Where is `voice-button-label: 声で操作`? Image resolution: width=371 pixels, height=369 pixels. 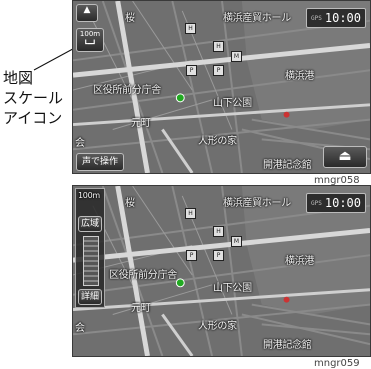 voice-button-label: 声で操作 is located at coordinates (99, 162).